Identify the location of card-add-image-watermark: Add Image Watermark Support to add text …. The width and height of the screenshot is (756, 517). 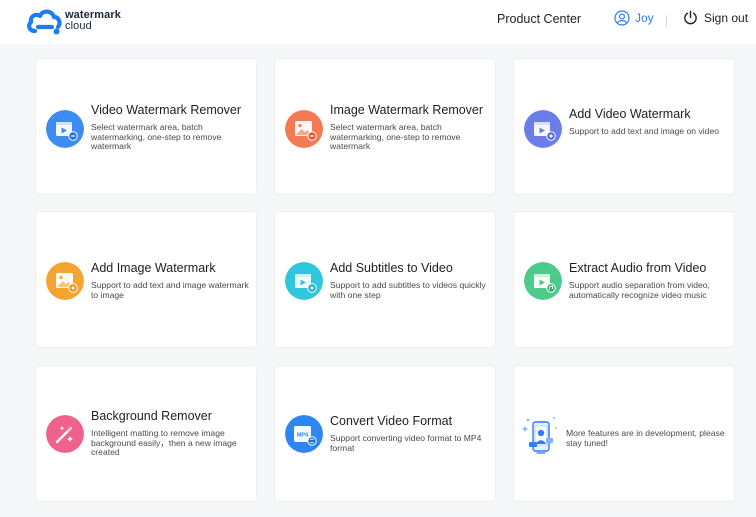
(146, 279).